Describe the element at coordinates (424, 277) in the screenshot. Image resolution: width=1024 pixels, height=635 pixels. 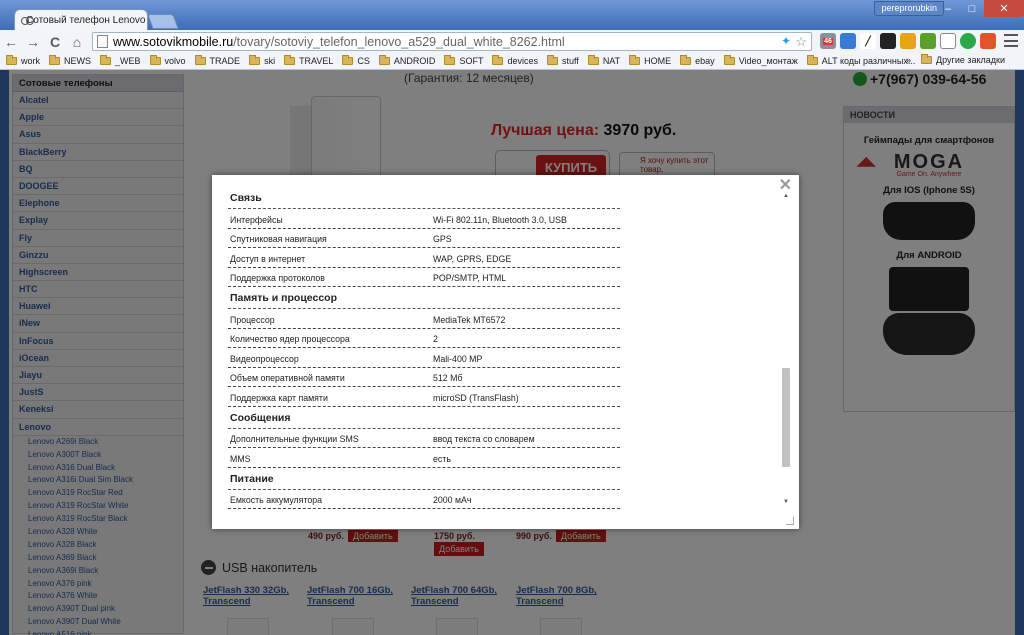
I see `spec-row: Поддержка протоколов POP/SMTP, HTML` at that location.